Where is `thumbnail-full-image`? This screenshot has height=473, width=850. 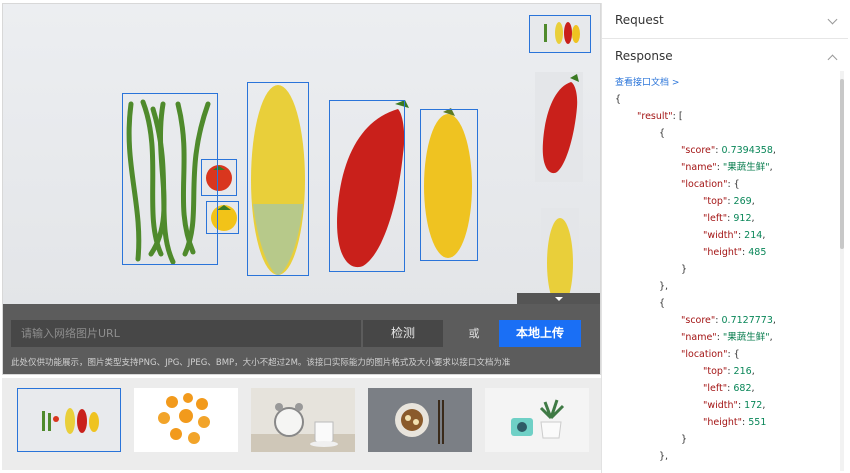 thumbnail-full-image is located at coordinates (562, 33).